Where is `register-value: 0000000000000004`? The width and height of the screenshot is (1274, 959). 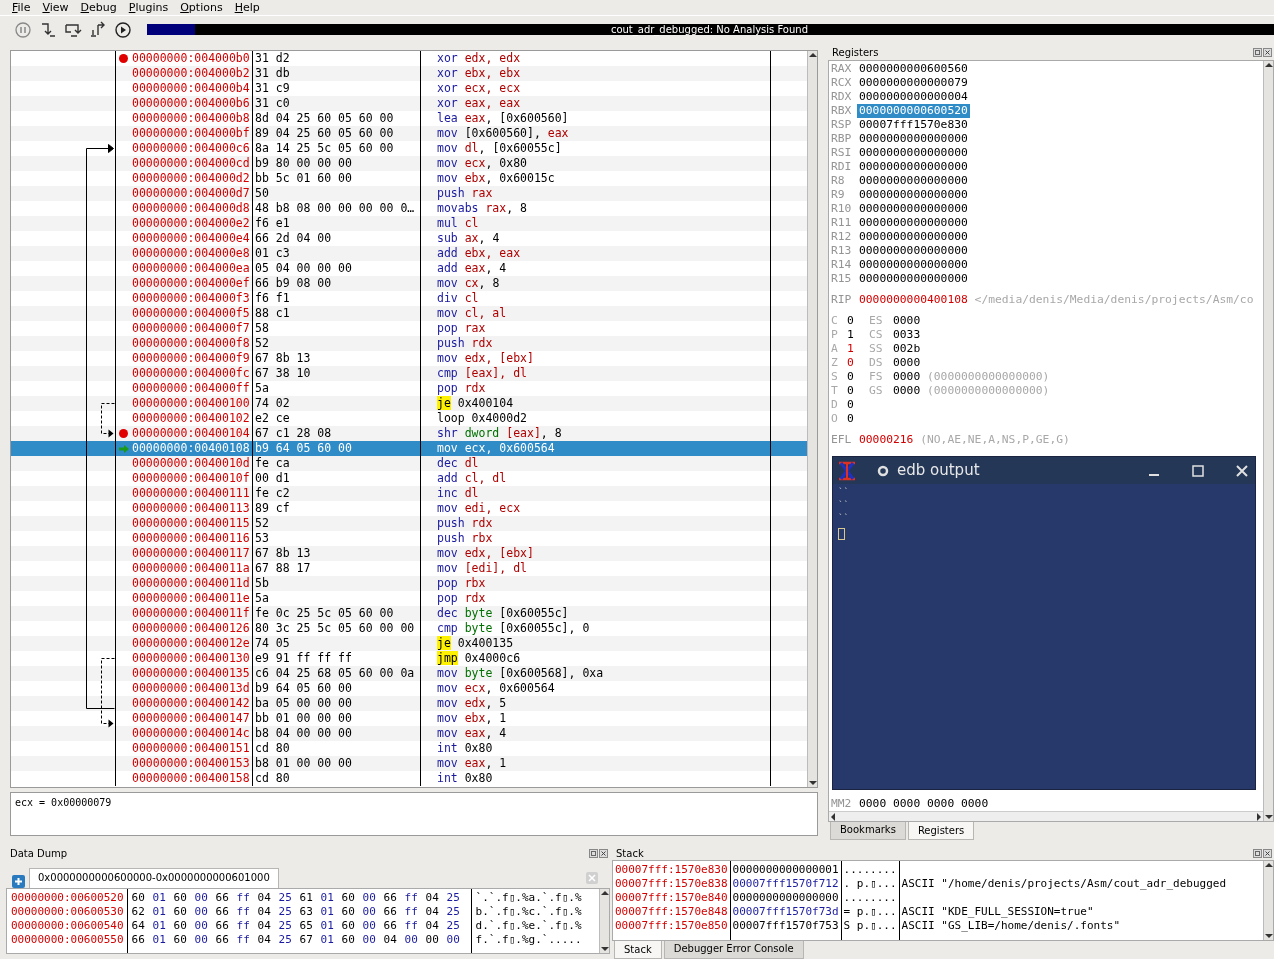
register-value: 0000000000000004 is located at coordinates (913, 97).